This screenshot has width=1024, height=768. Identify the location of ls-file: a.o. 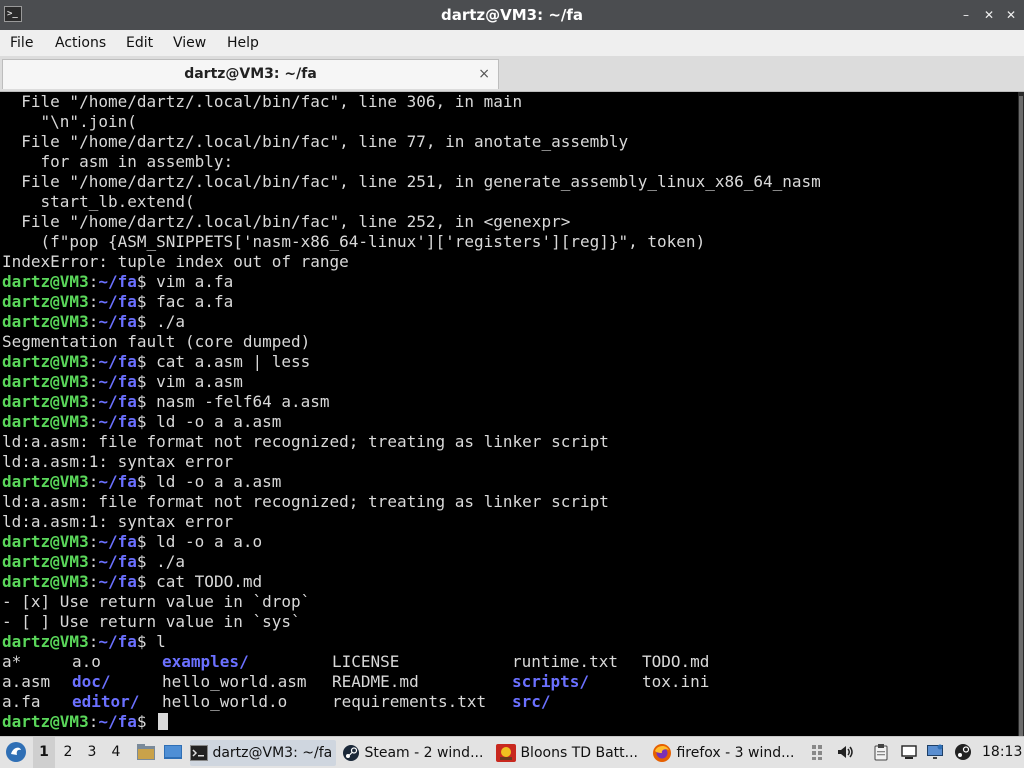
(86, 661).